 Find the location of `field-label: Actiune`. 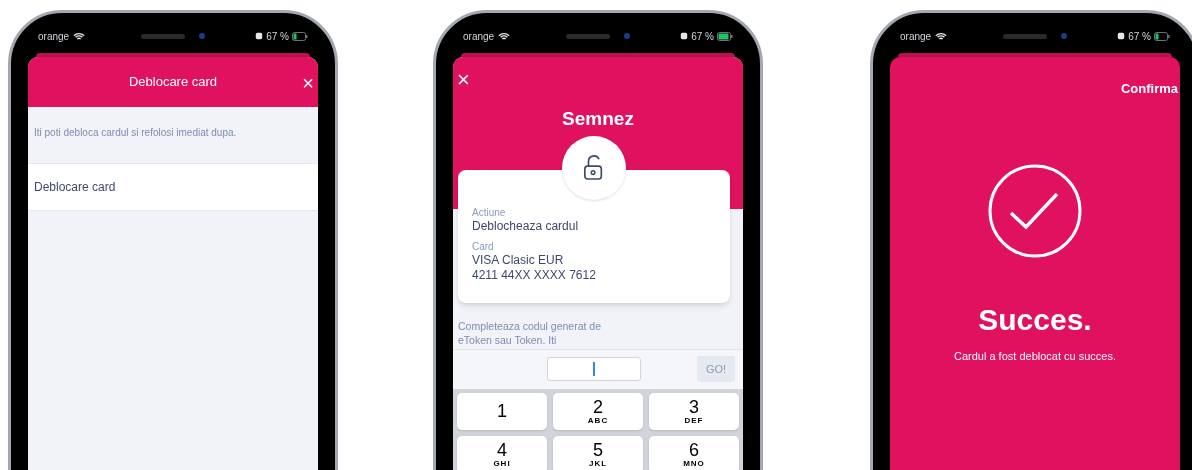

field-label: Actiune is located at coordinates (489, 212).